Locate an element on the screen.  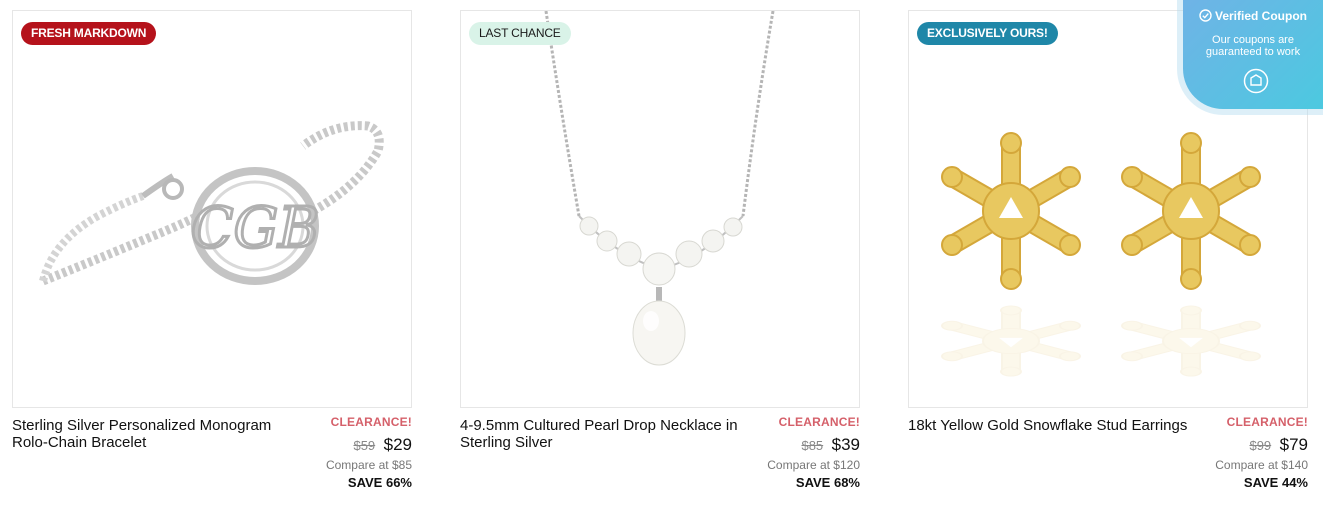
coupon-title: Verified Coupon is located at coordinates (1260, 16).